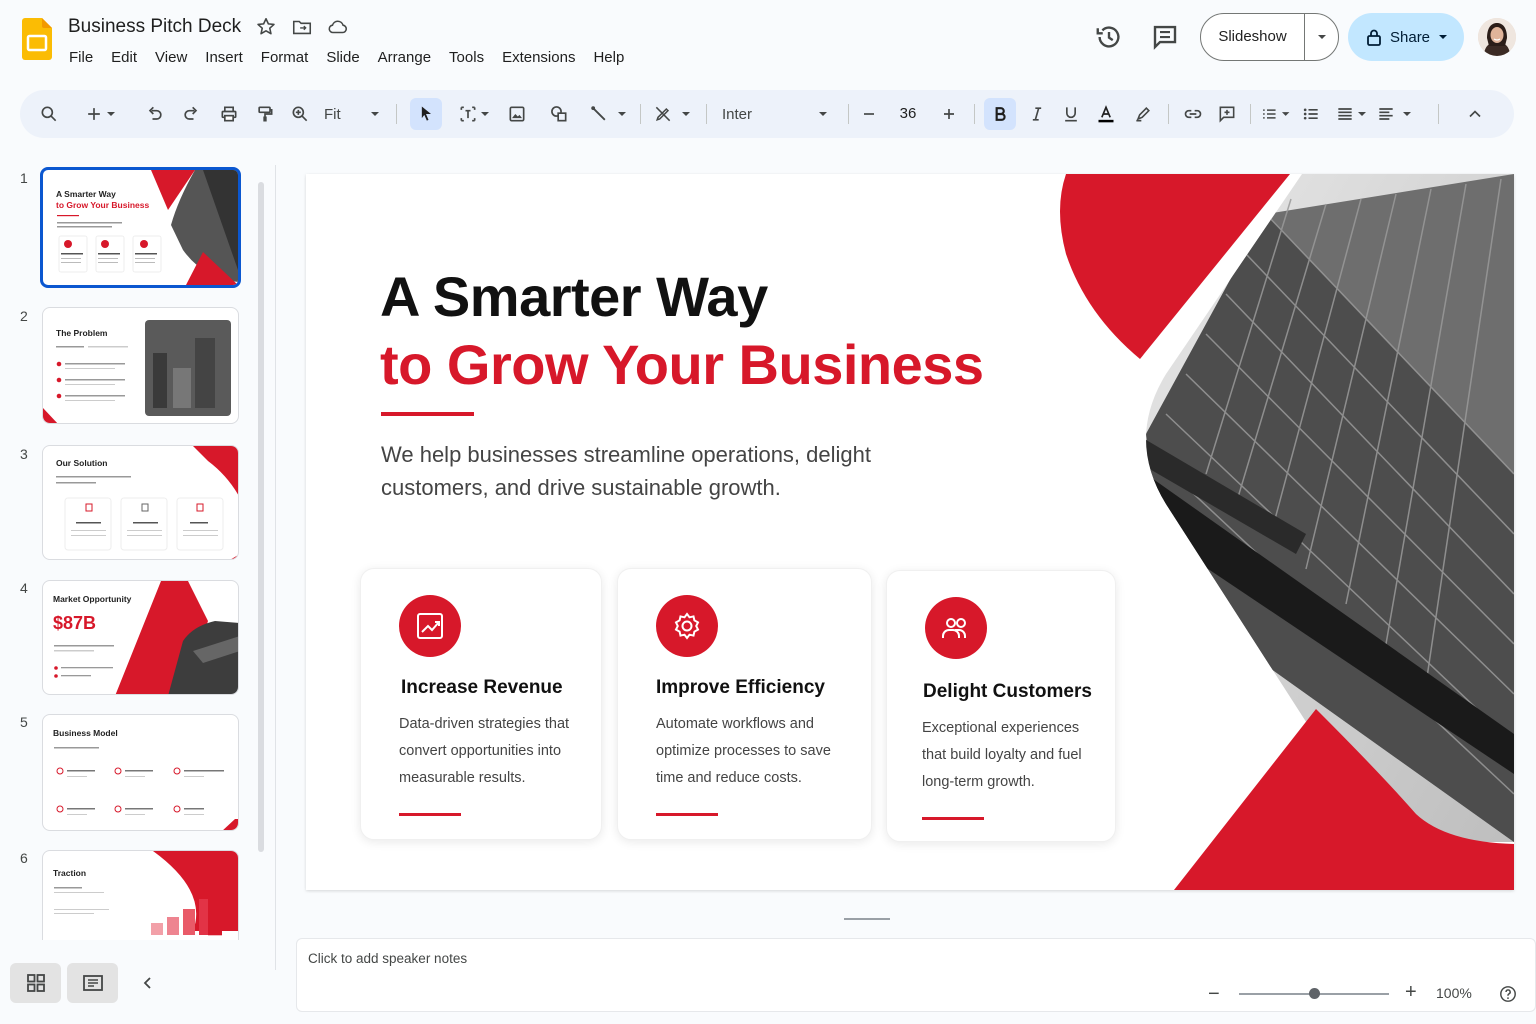 The image size is (1536, 1024). I want to click on cloud-saved-icon, so click(338, 27).